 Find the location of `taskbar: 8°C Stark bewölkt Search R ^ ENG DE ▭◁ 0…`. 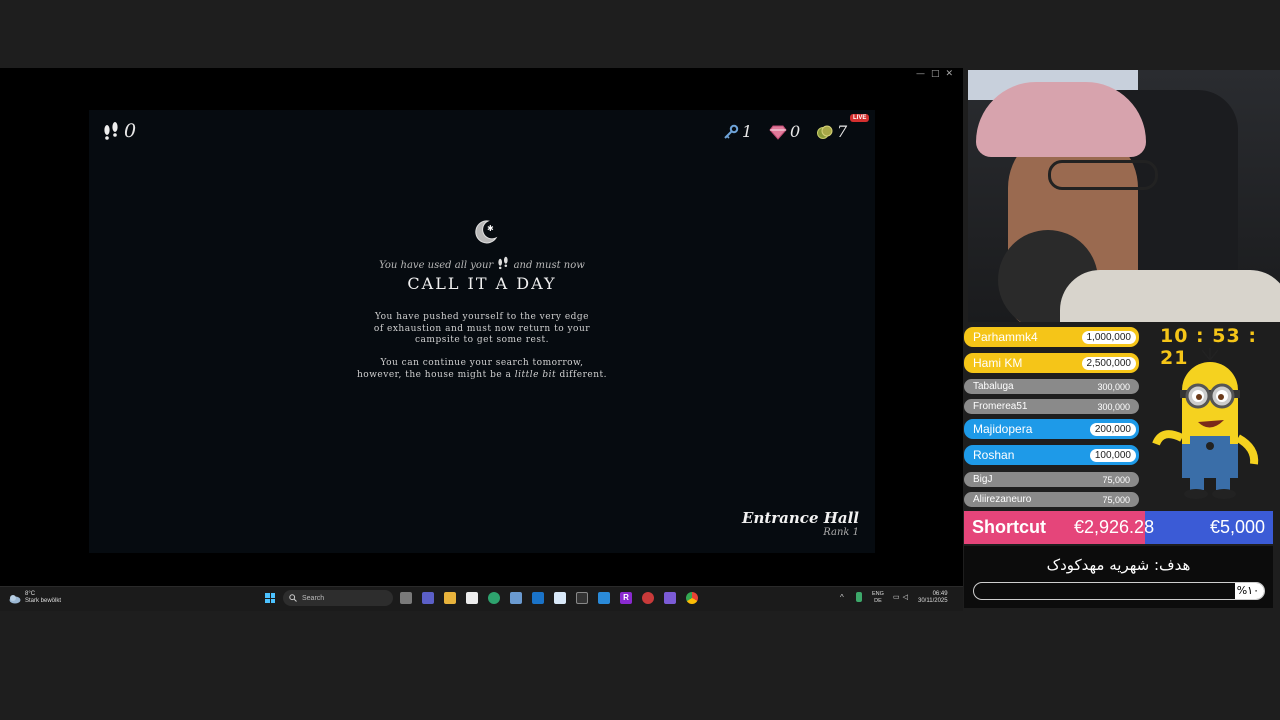

taskbar: 8°C Stark bewölkt Search R ^ ENG DE ▭◁ 0… is located at coordinates (481, 598).